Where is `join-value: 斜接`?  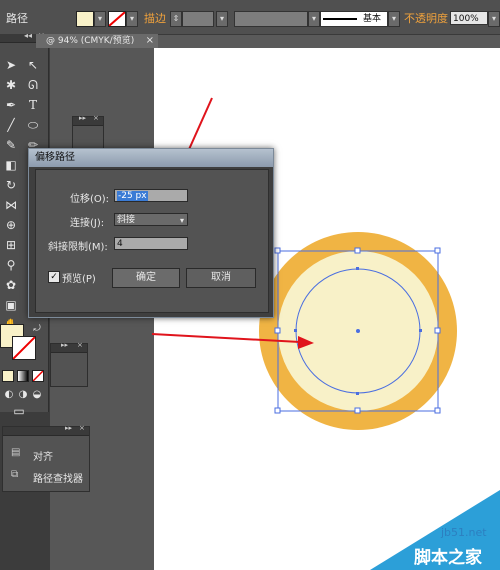 join-value: 斜接 is located at coordinates (126, 220).